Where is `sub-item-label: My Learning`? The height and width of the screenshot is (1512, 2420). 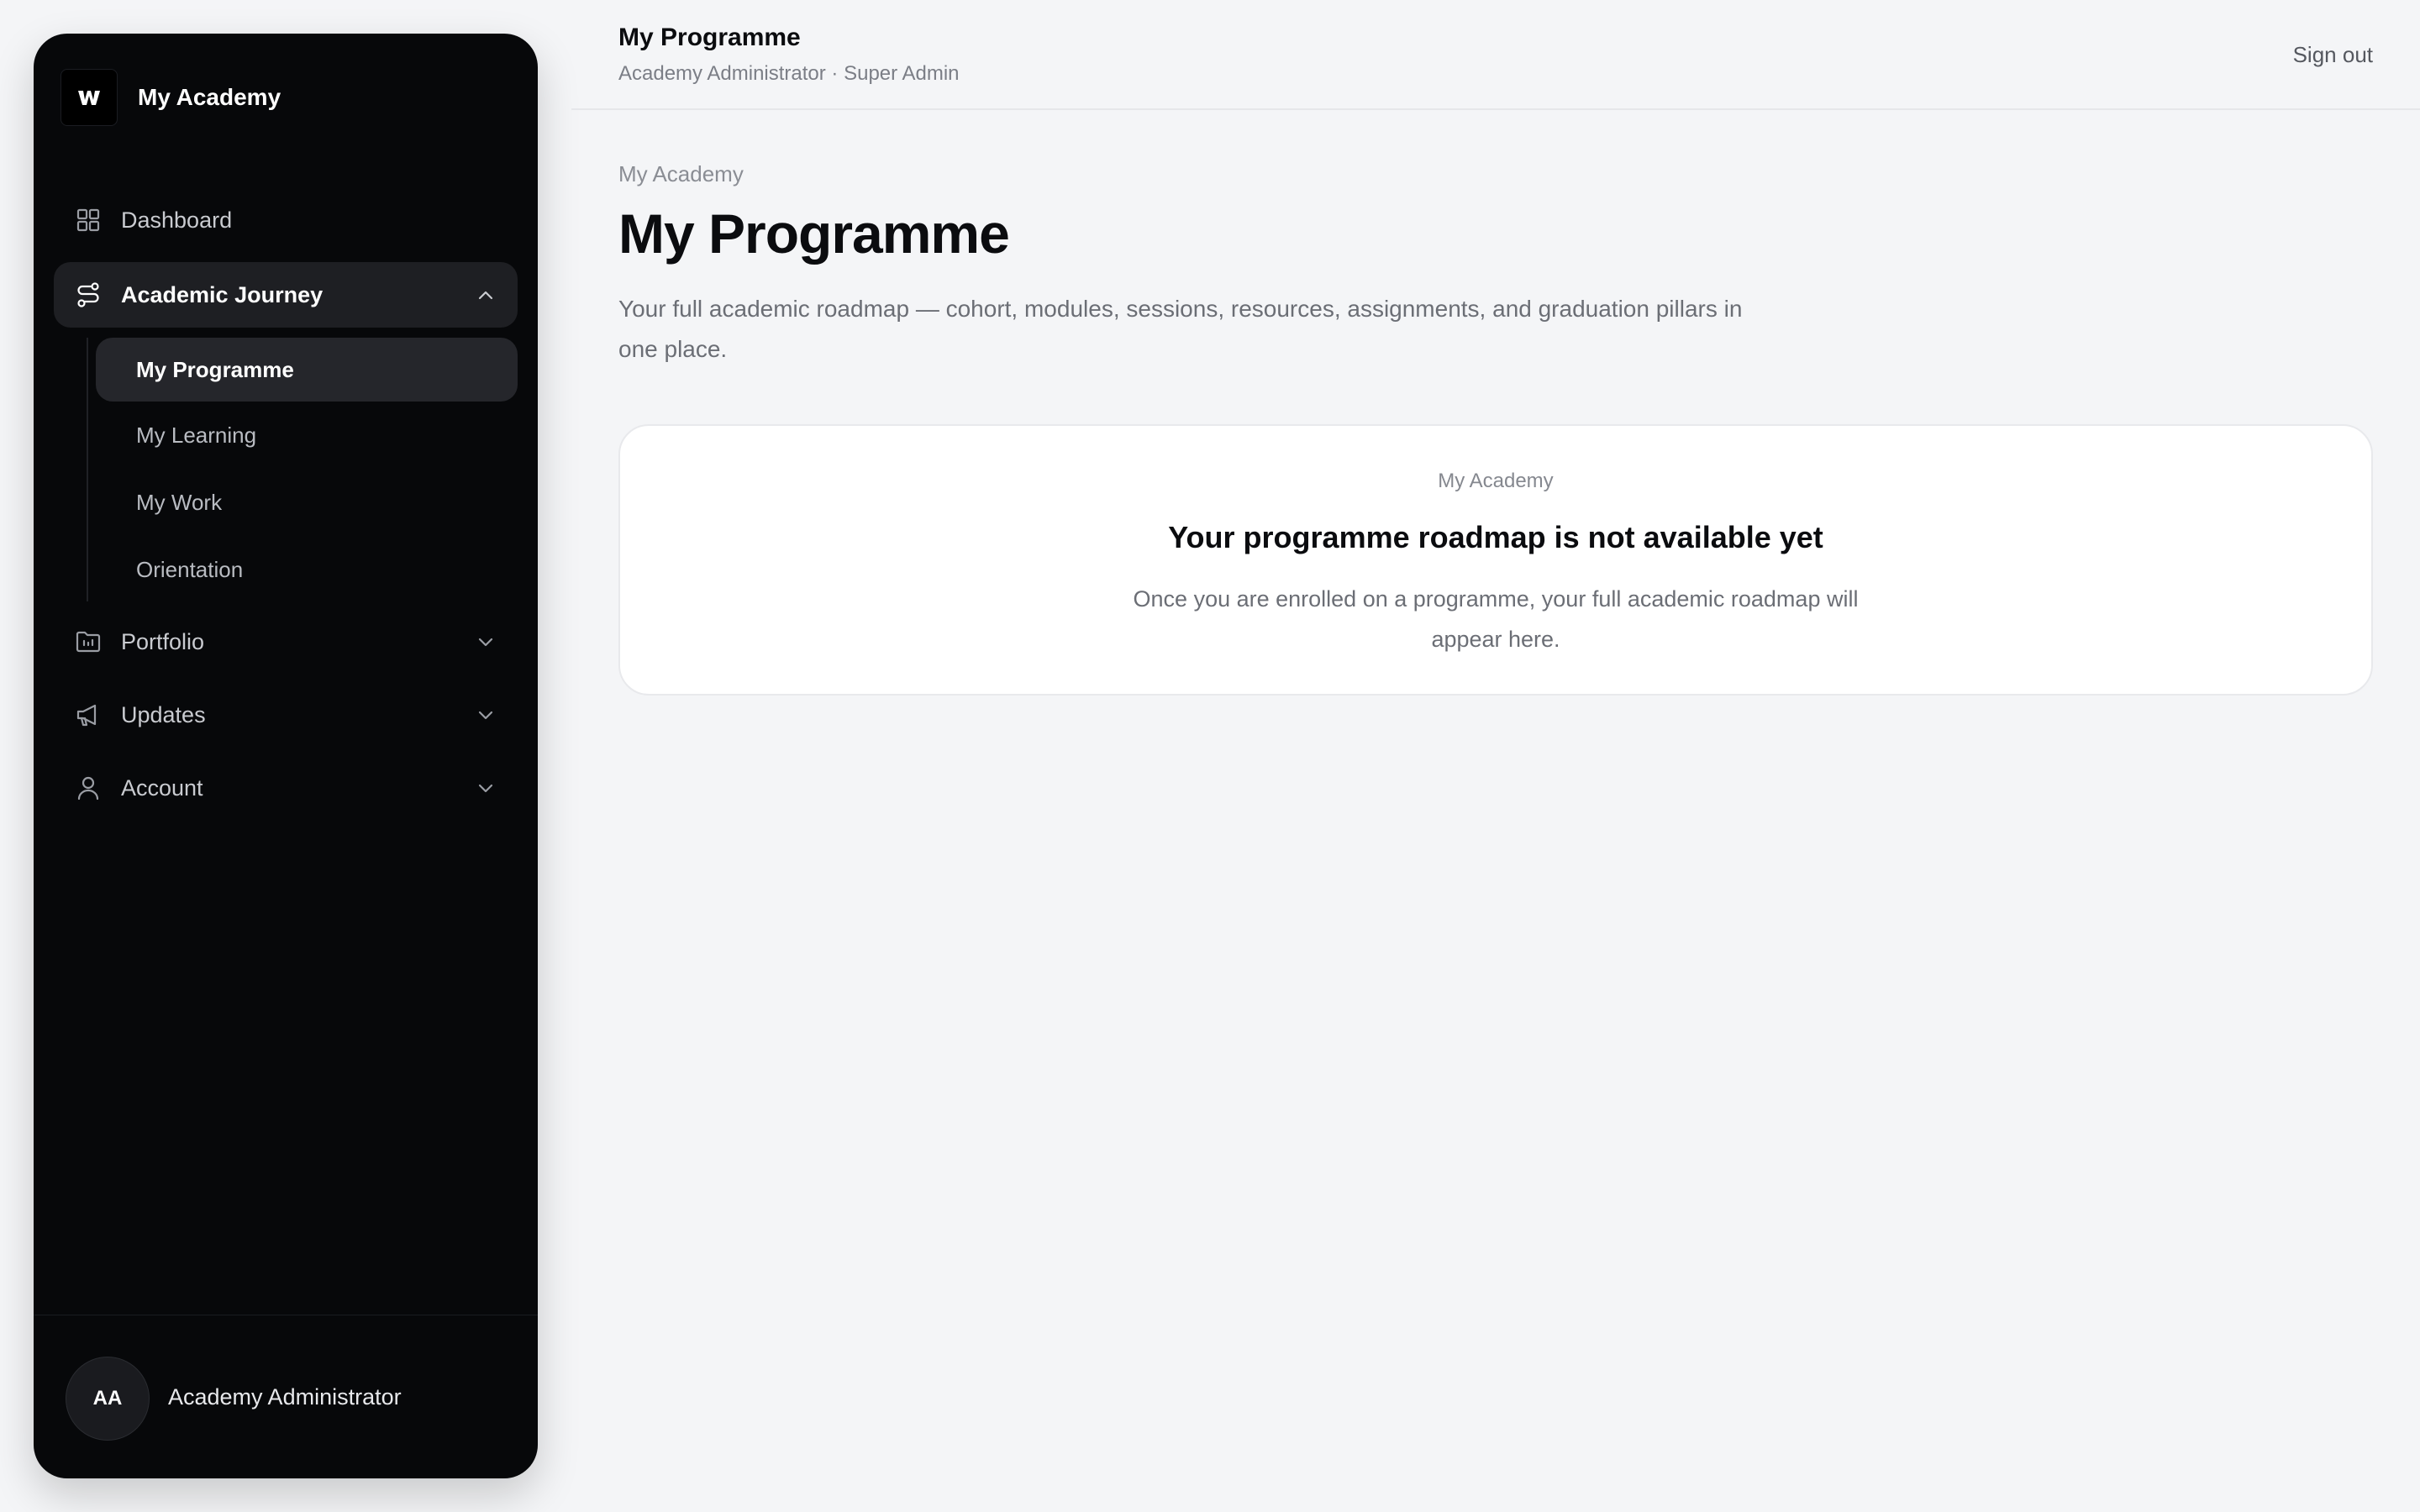 sub-item-label: My Learning is located at coordinates (196, 435).